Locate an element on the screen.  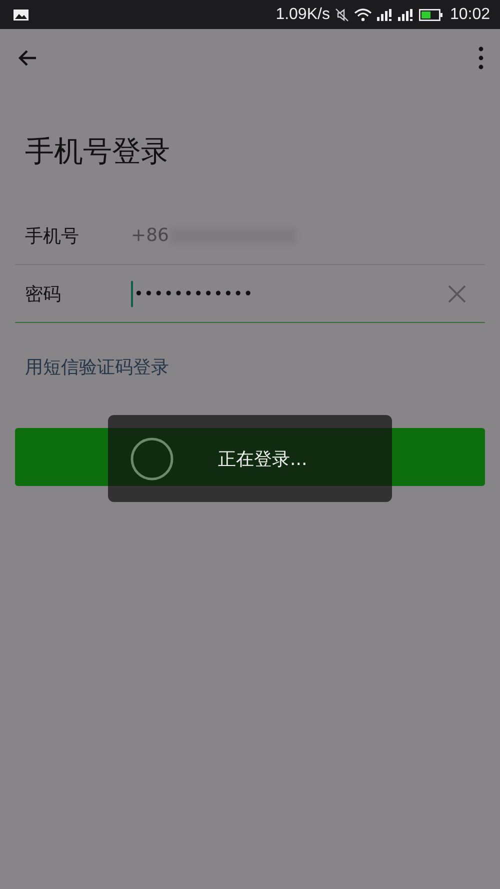
field-value: +86 is located at coordinates (150, 235).